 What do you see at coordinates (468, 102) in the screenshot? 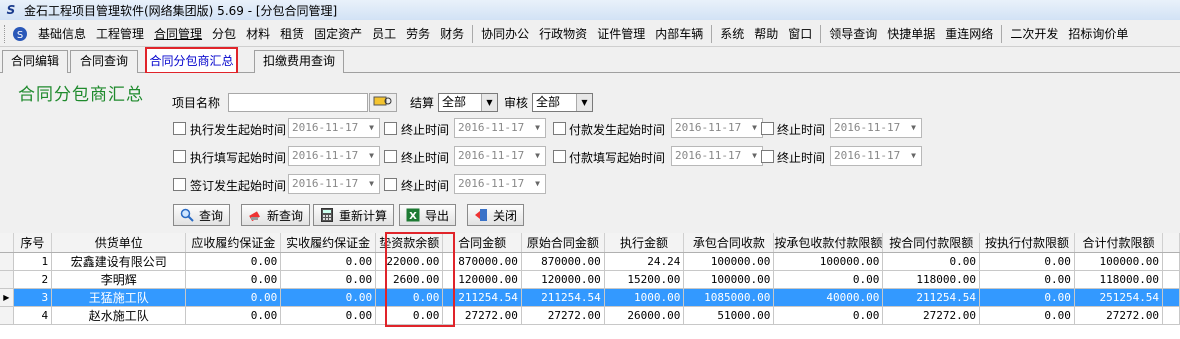
I see `settle-select: 全部 ▼` at bounding box center [468, 102].